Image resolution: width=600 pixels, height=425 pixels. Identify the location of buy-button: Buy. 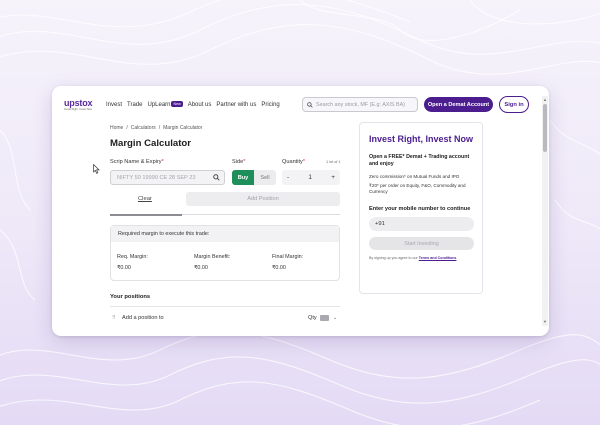
(243, 177).